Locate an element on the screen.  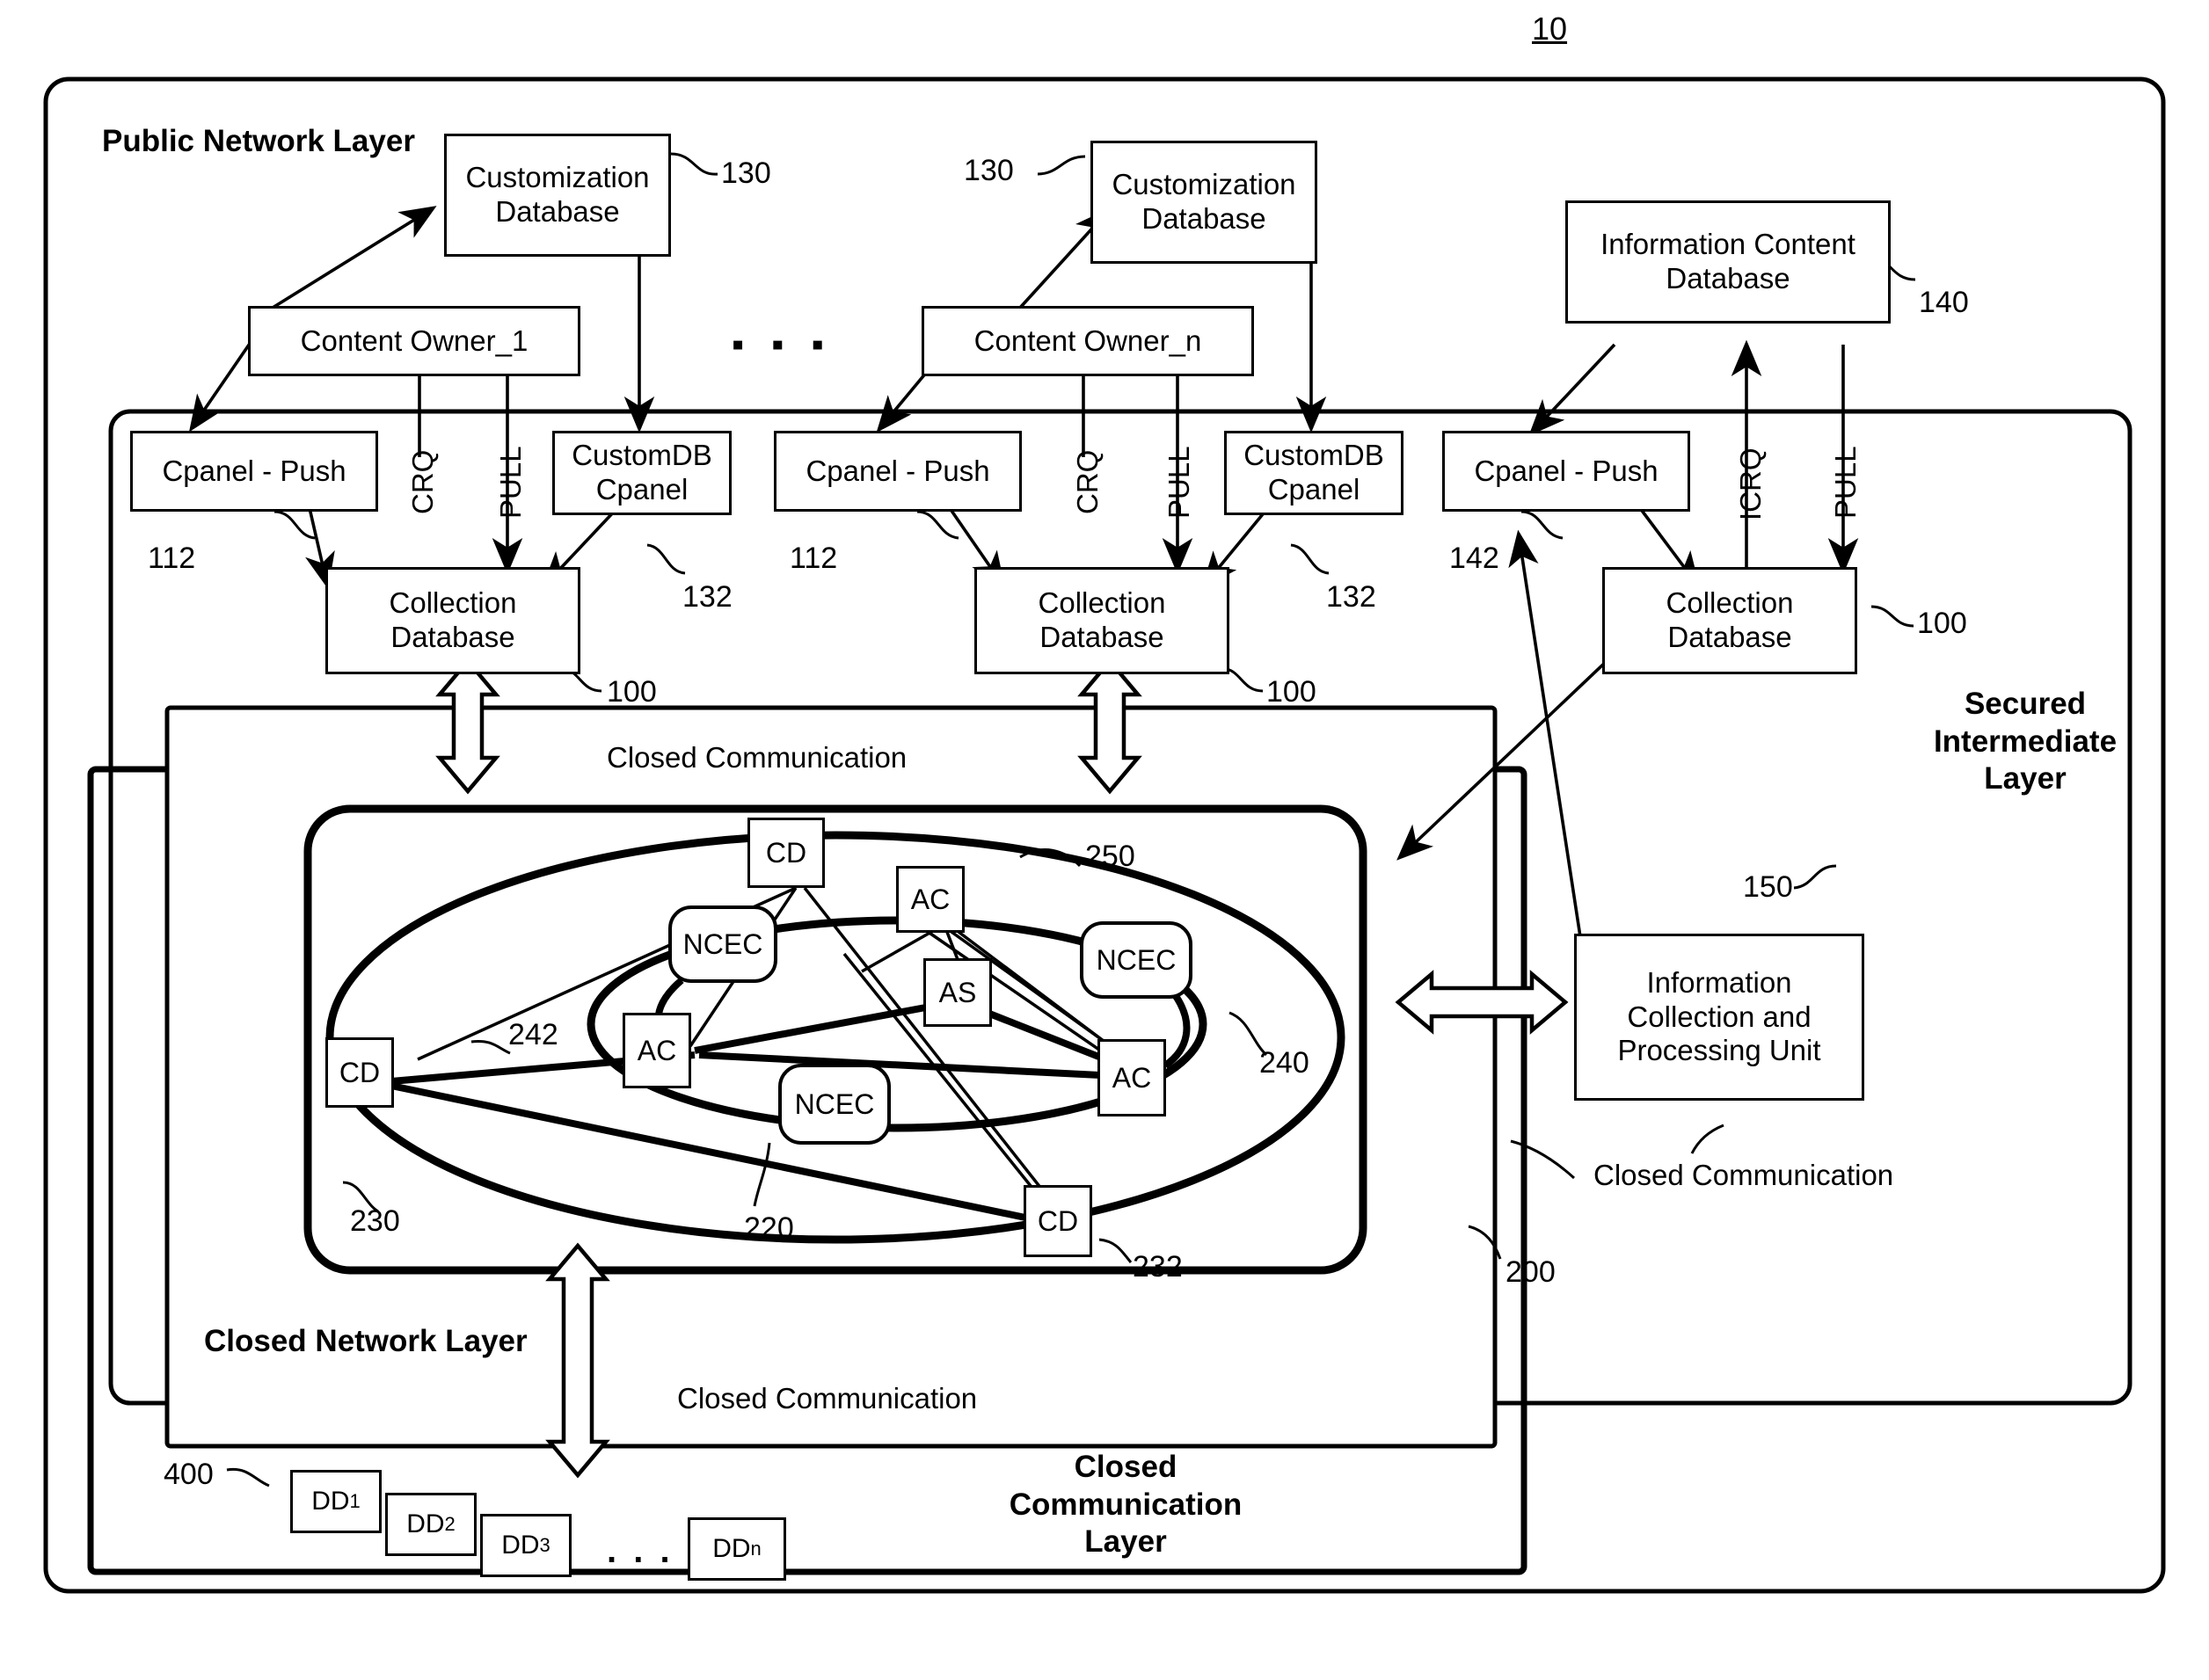
ref-400: 400 is located at coordinates (189, 1474).